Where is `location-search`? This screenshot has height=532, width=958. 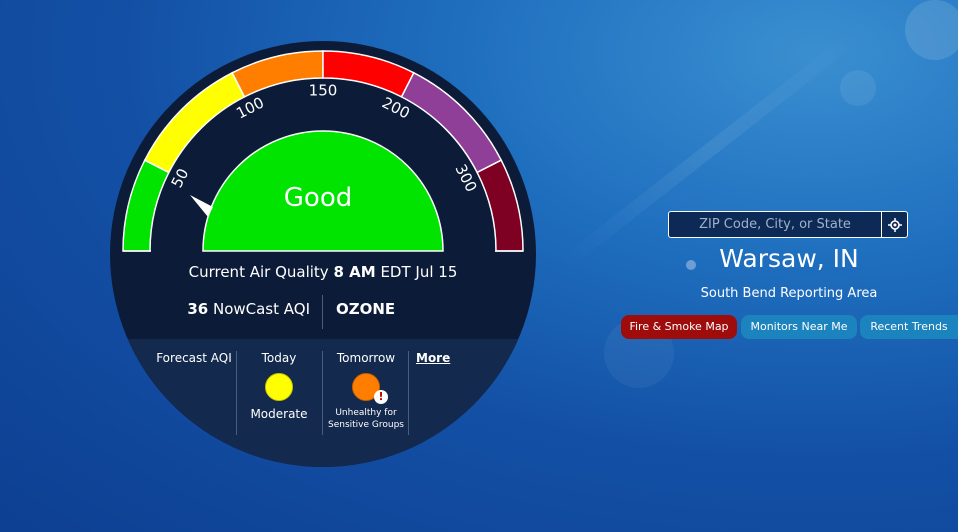
location-search is located at coordinates (788, 224).